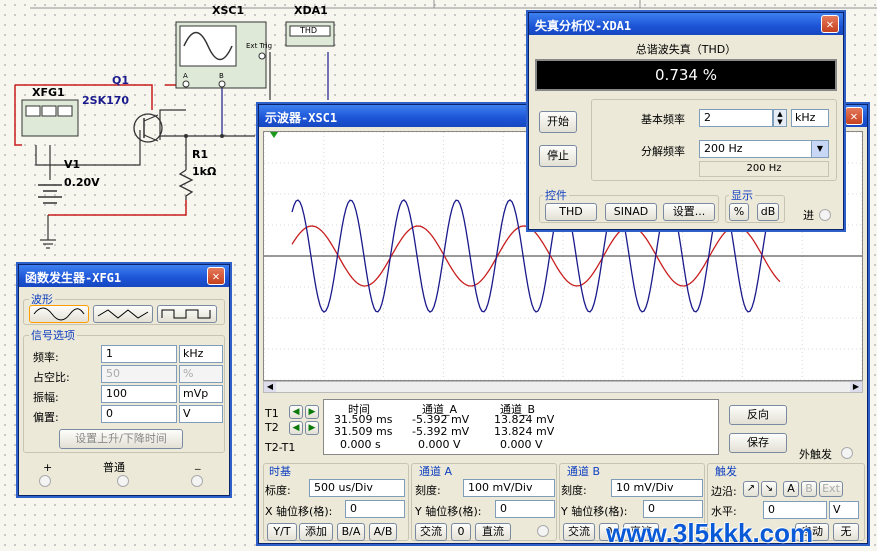  What do you see at coordinates (583, 26) in the screenshot?
I see `analyzer-title: 失真分析仪-XDA1` at bounding box center [583, 26].